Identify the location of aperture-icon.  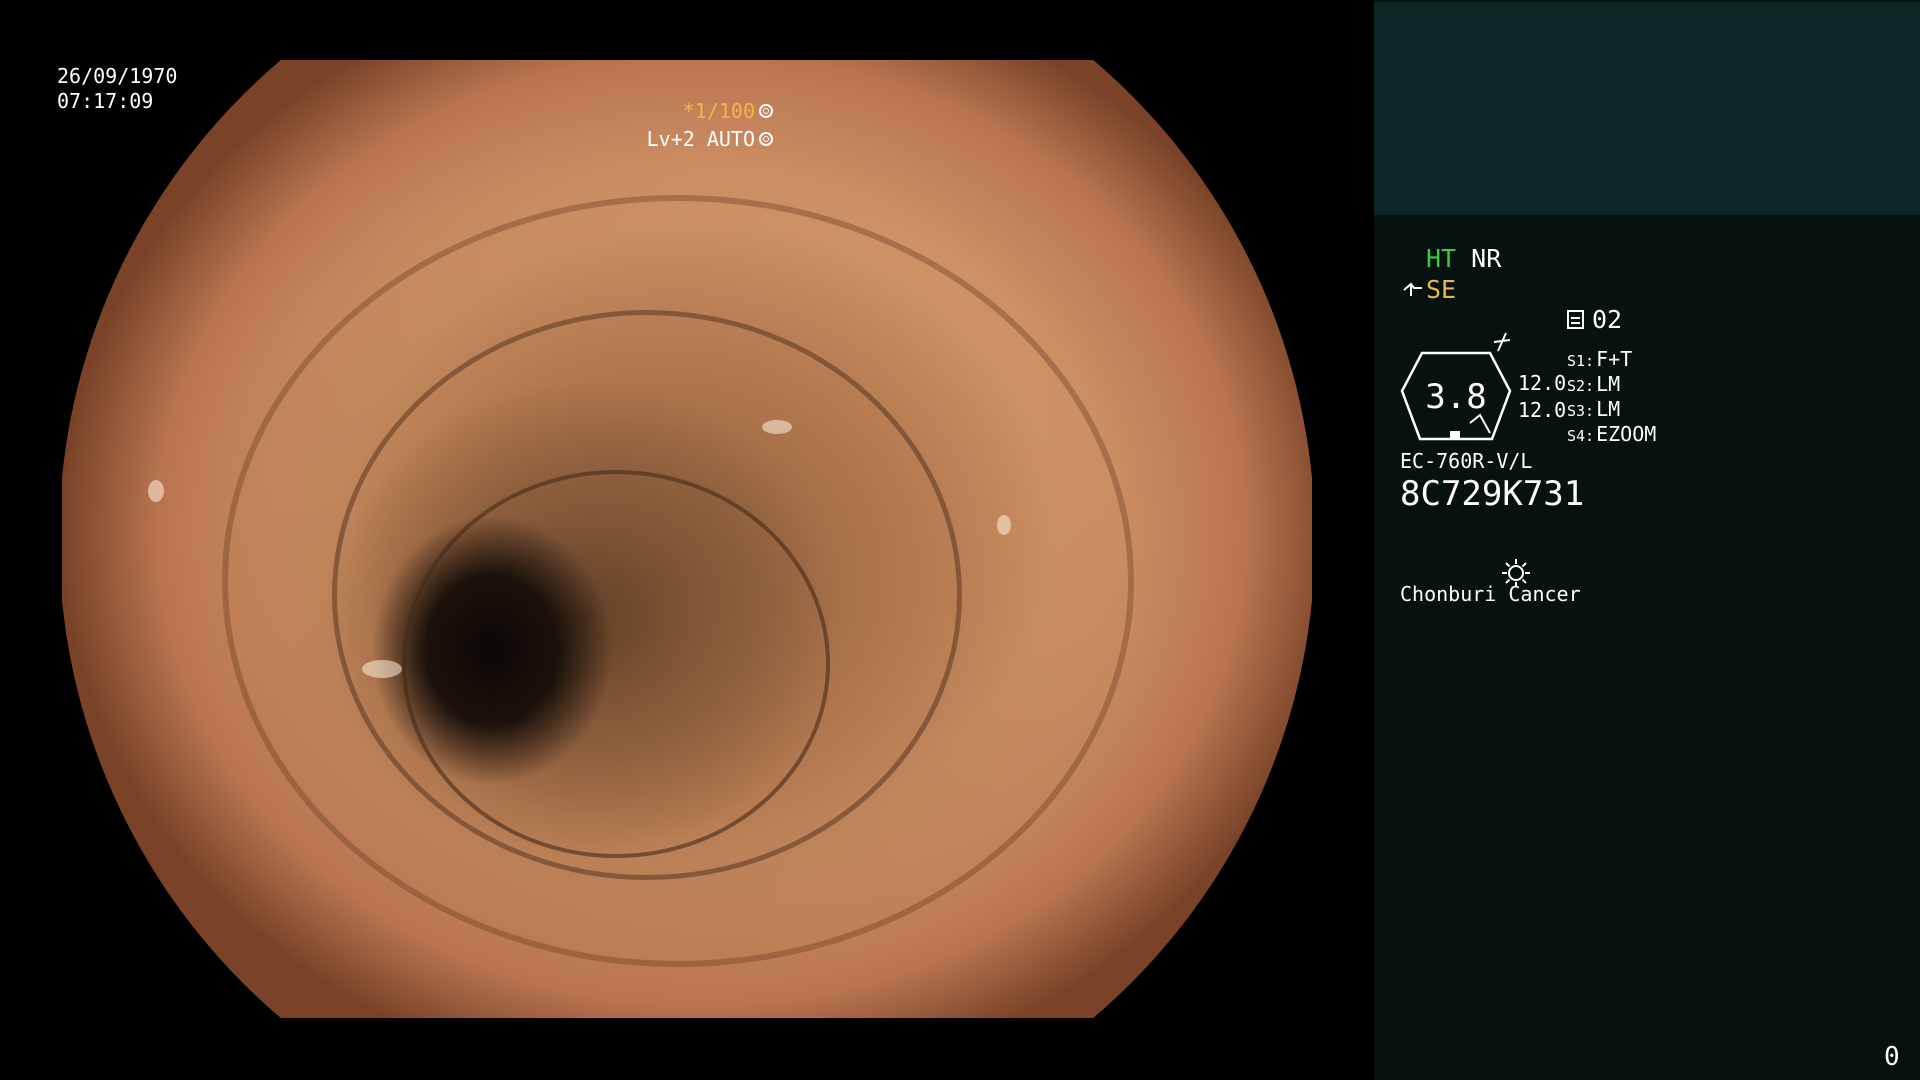
(766, 111).